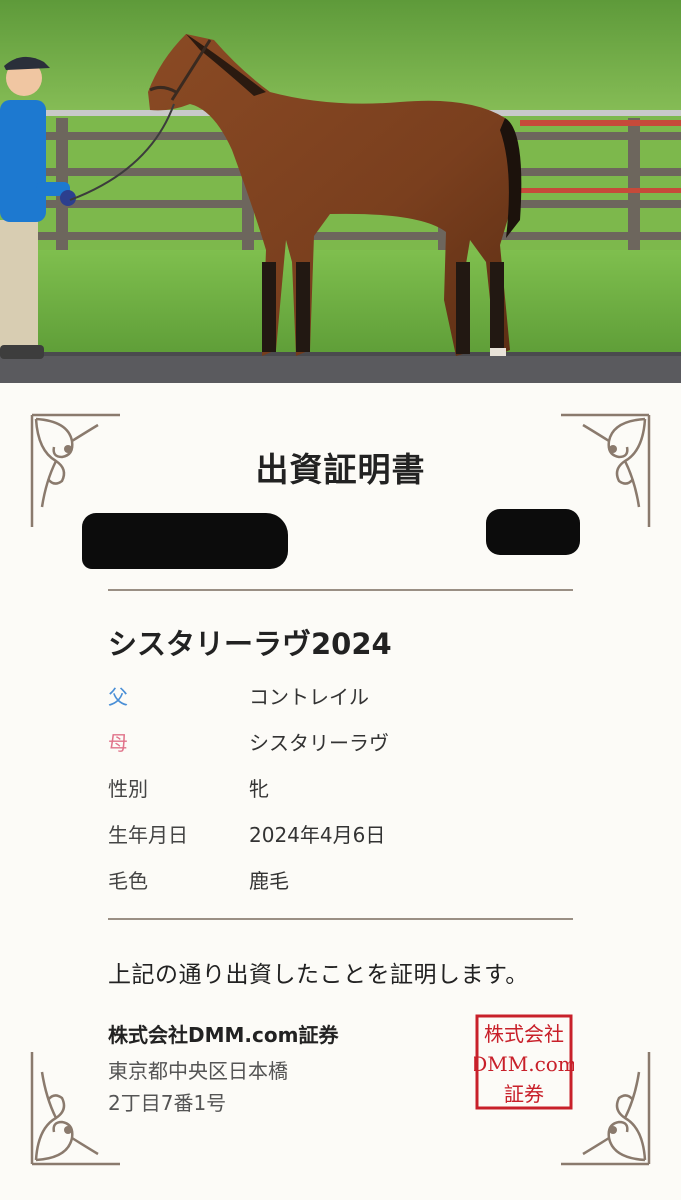  What do you see at coordinates (340, 880) in the screenshot?
I see `info-row: 毛色 鹿毛` at bounding box center [340, 880].